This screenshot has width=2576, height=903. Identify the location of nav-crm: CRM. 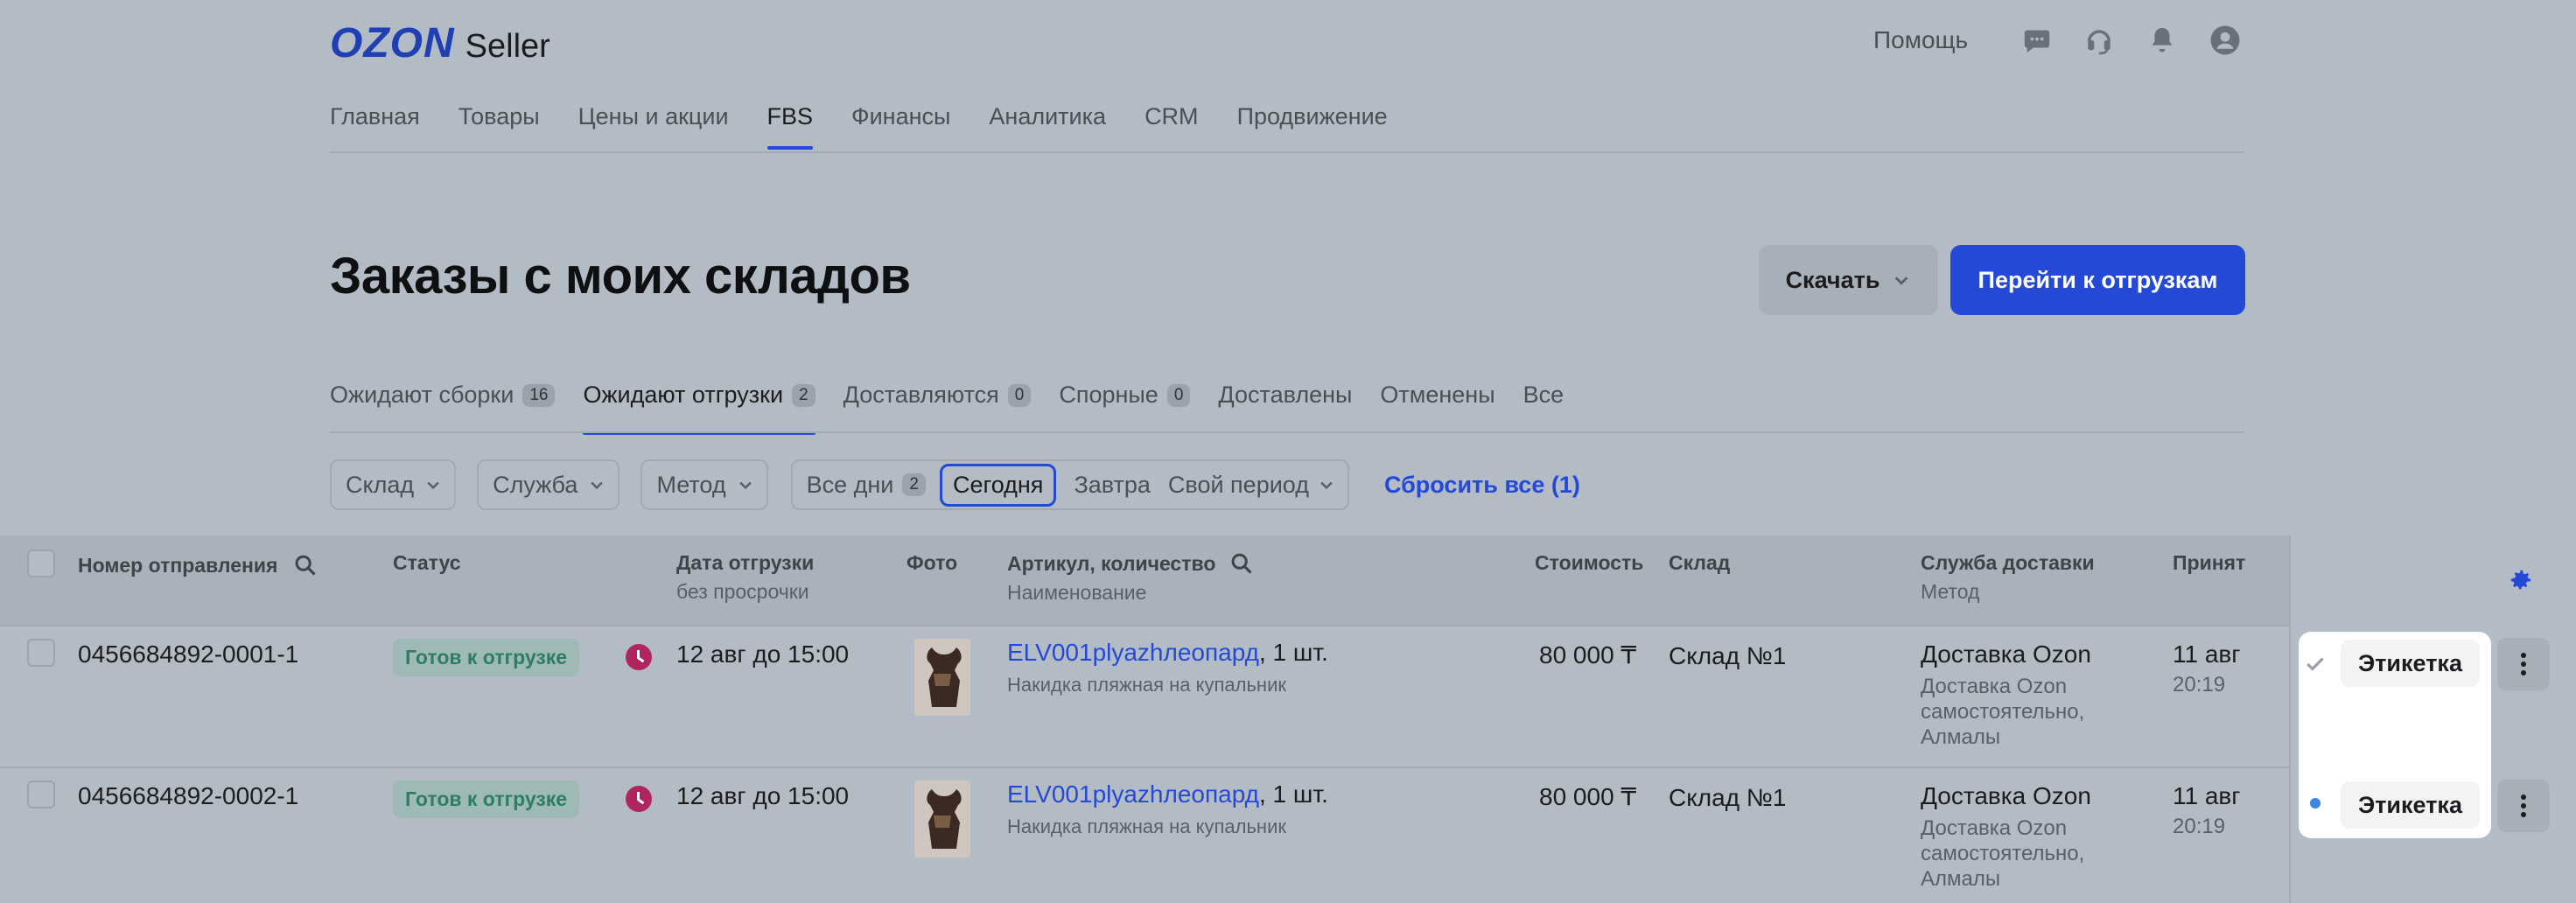
(1171, 125).